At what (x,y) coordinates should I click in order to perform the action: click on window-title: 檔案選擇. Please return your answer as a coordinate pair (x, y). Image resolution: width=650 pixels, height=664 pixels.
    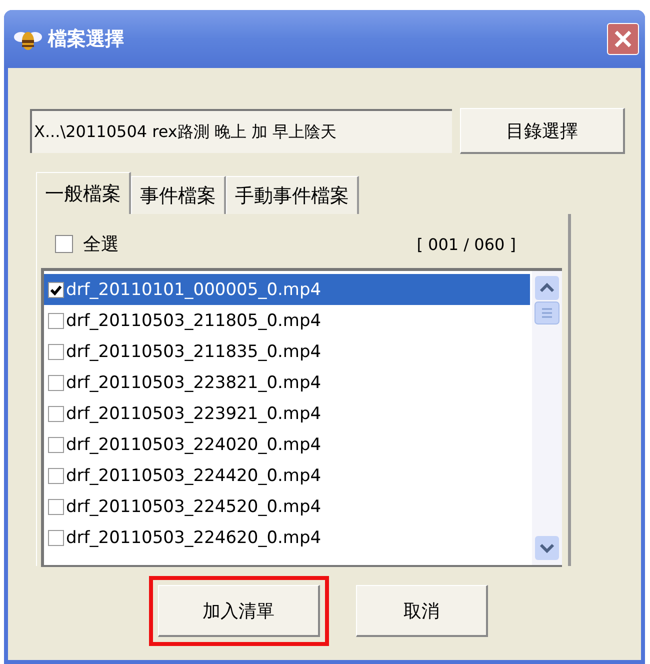
    Looking at the image, I should click on (86, 39).